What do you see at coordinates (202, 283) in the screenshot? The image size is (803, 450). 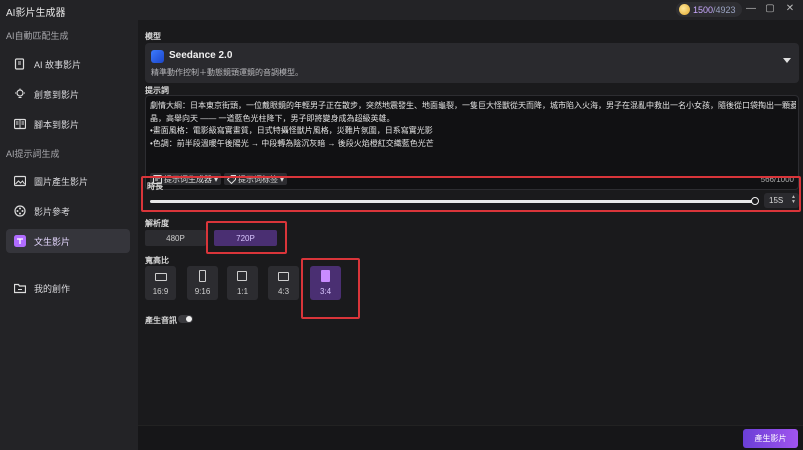 I see `ratio-9-16-button: 9:16` at bounding box center [202, 283].